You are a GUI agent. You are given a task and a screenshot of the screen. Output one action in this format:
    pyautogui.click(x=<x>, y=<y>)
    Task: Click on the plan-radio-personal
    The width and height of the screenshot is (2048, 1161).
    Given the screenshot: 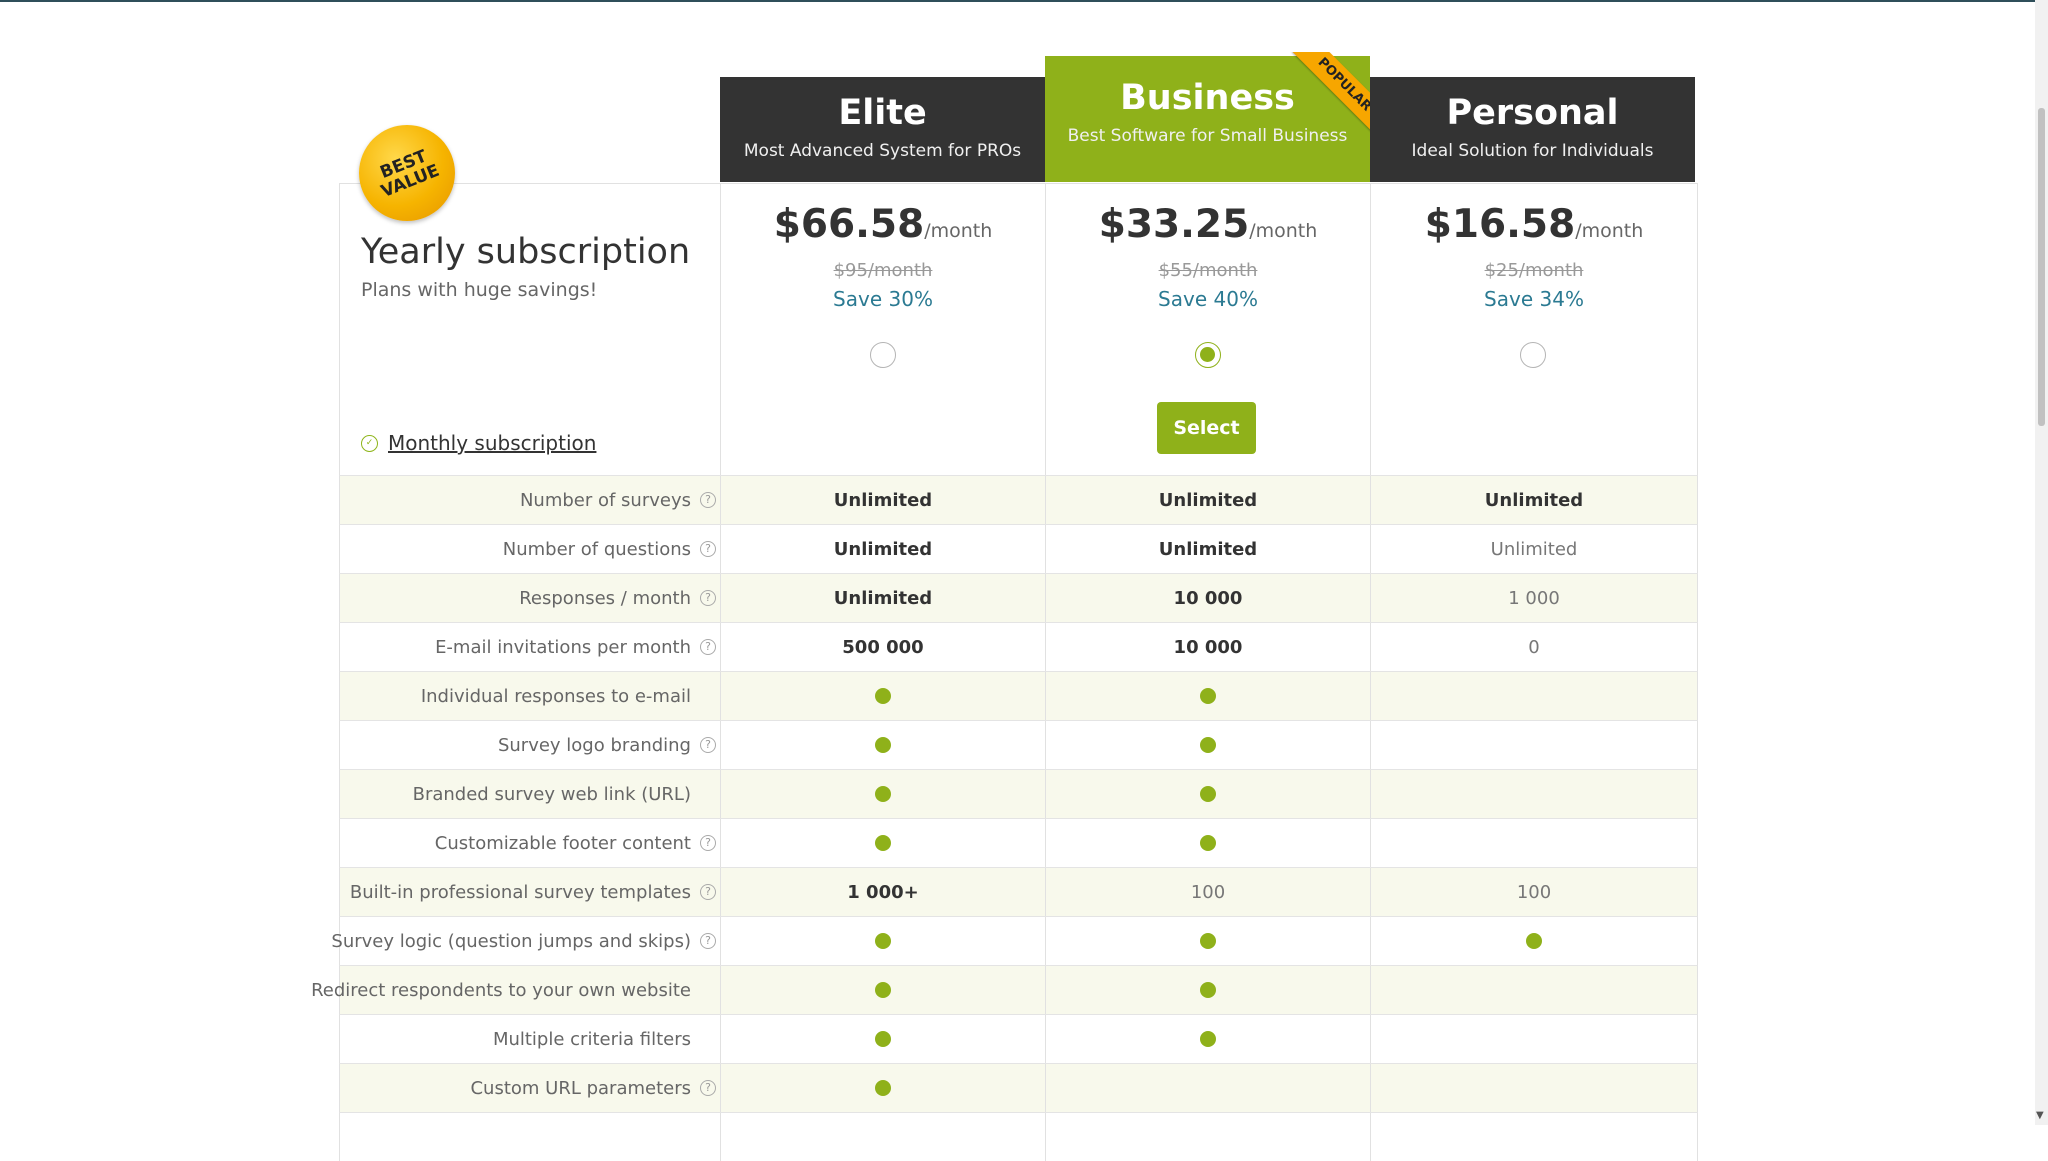 What is the action you would take?
    pyautogui.click(x=1533, y=355)
    